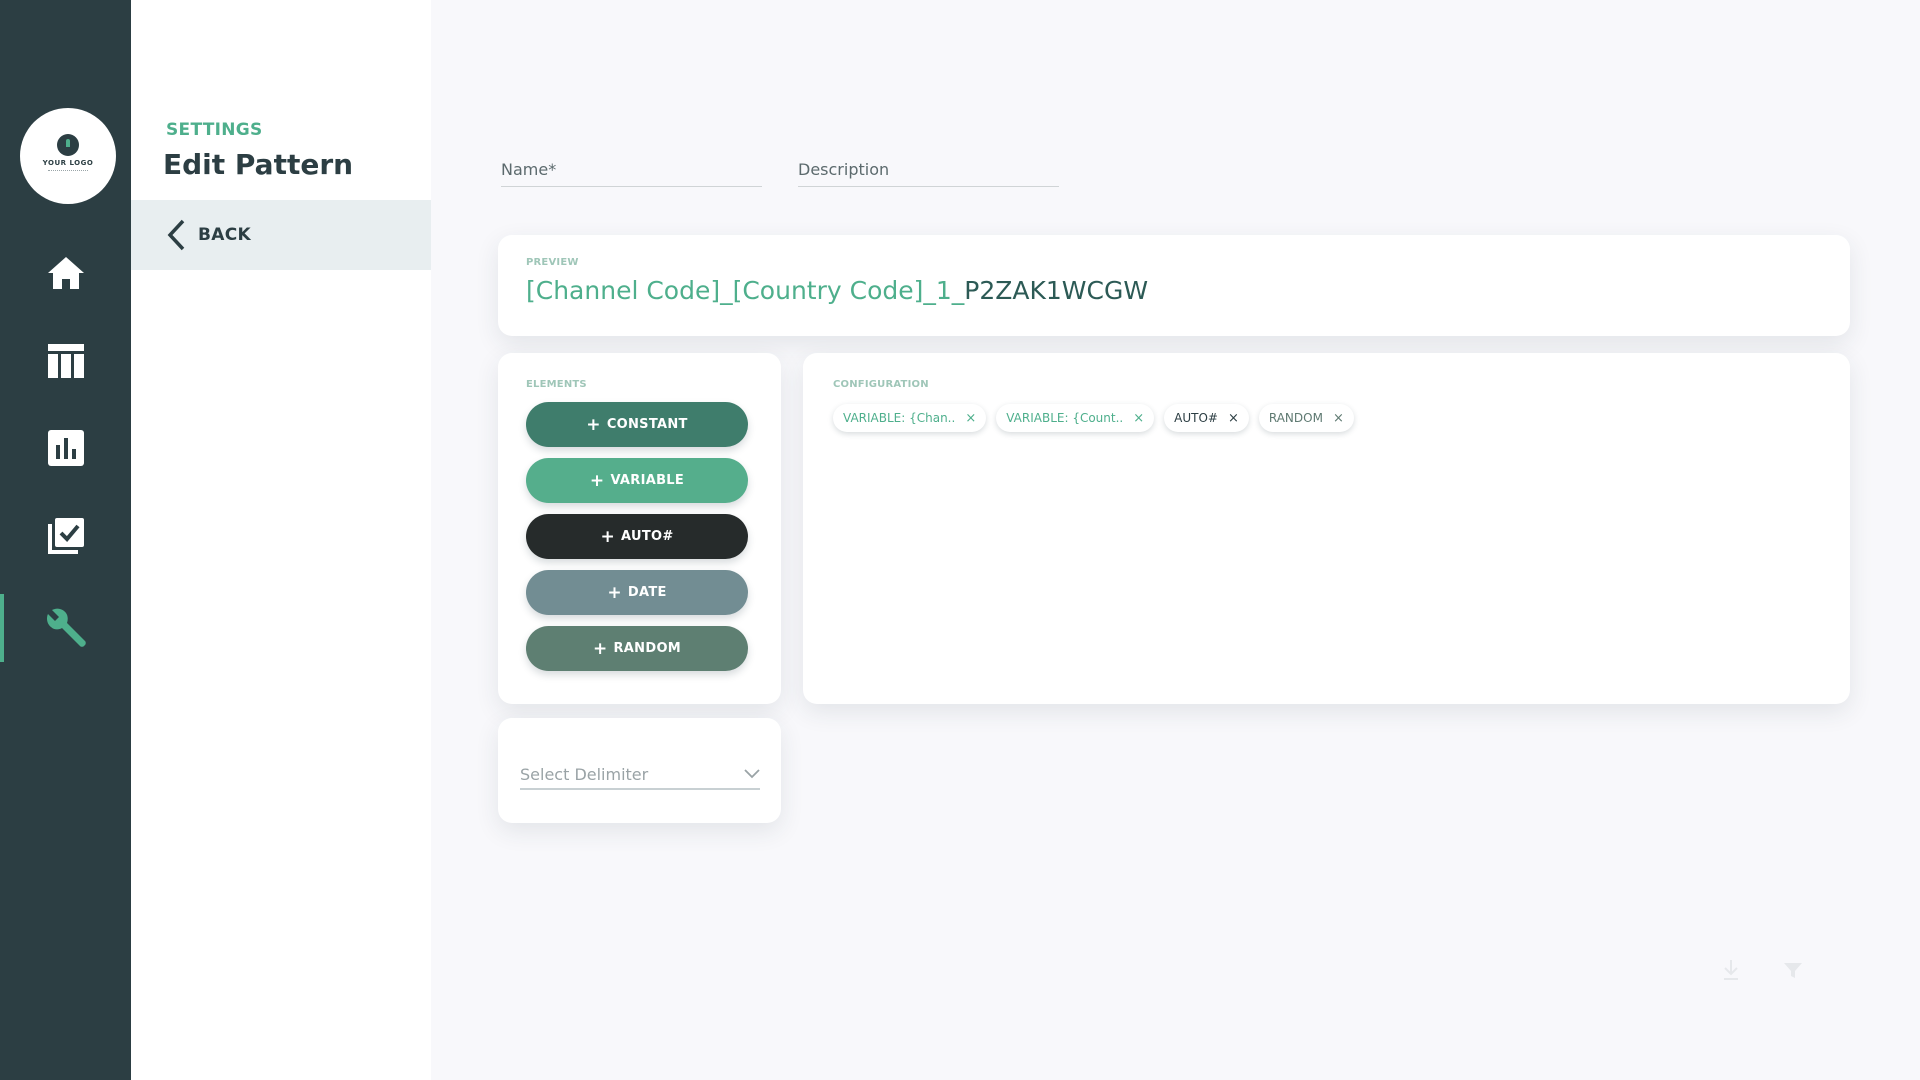  Describe the element at coordinates (647, 424) in the screenshot. I see `add-constant-label: CONSTANT` at that location.